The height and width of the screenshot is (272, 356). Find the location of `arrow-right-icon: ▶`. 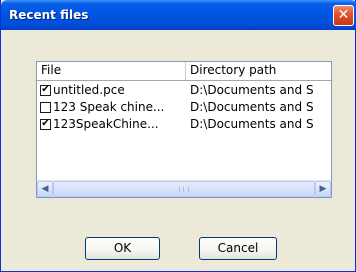

arrow-right-icon: ▶ is located at coordinates (323, 189).